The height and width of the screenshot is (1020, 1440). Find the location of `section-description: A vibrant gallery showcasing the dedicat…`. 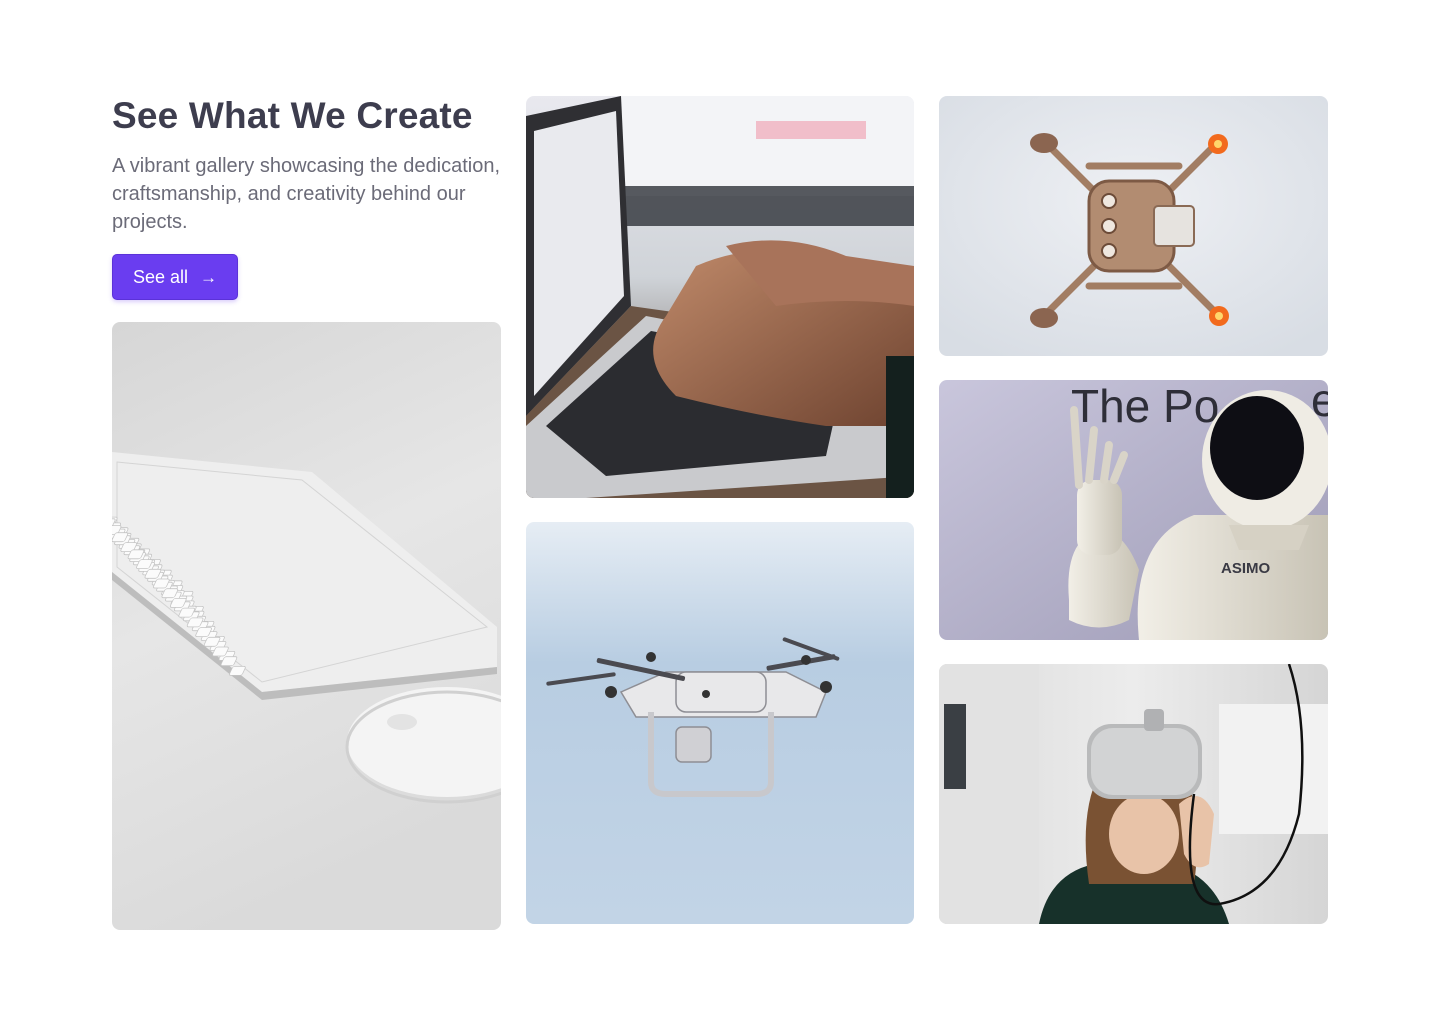

section-description: A vibrant gallery showcasing the dedicat… is located at coordinates (306, 194).